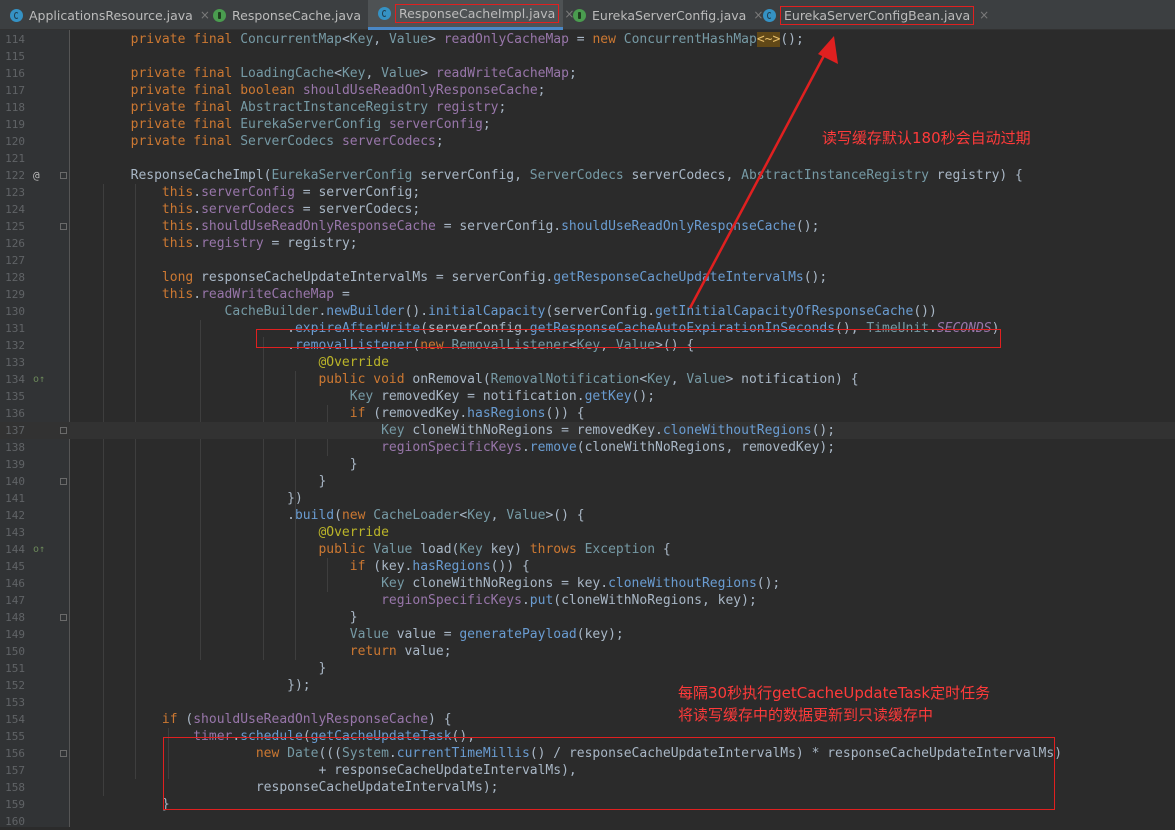 Image resolution: width=1175 pixels, height=830 pixels. What do you see at coordinates (763, 172) in the screenshot?
I see `annotation-arrow` at bounding box center [763, 172].